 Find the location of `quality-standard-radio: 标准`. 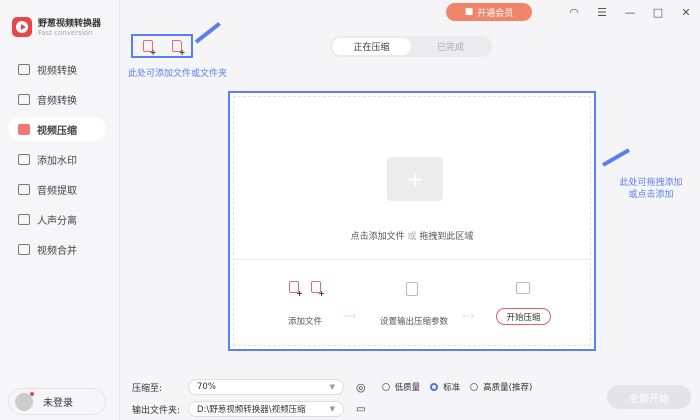

quality-standard-radio: 标准 is located at coordinates (445, 387).